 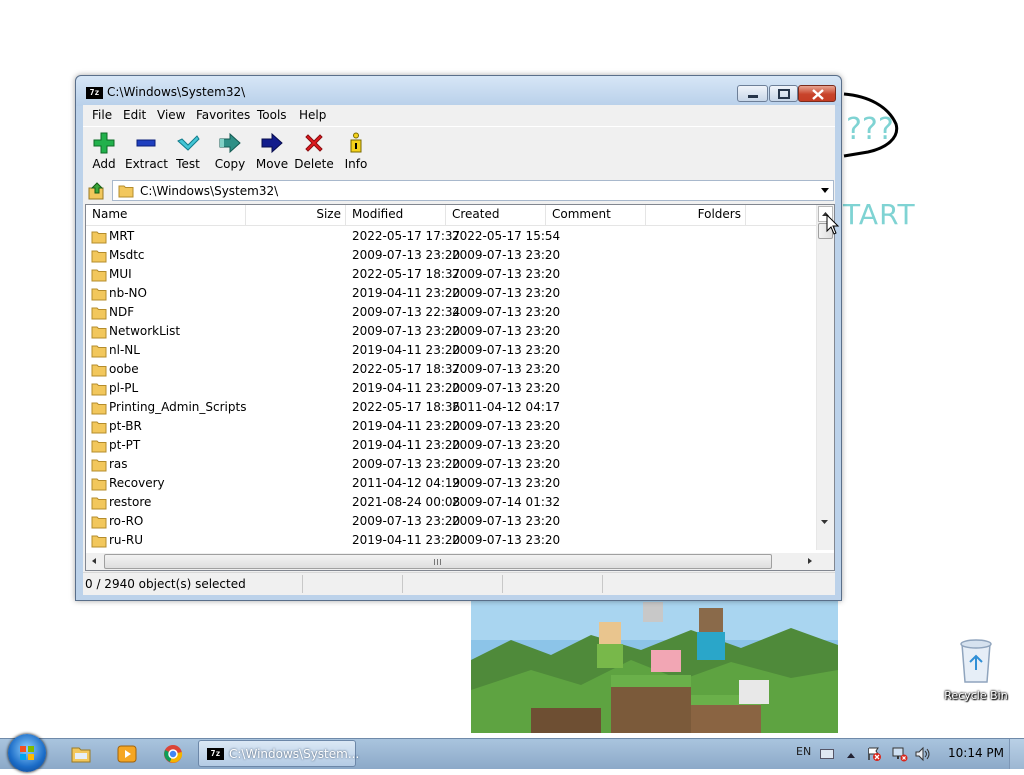 I want to click on recycle-bin-label: Recycle Bin, so click(x=976, y=695).